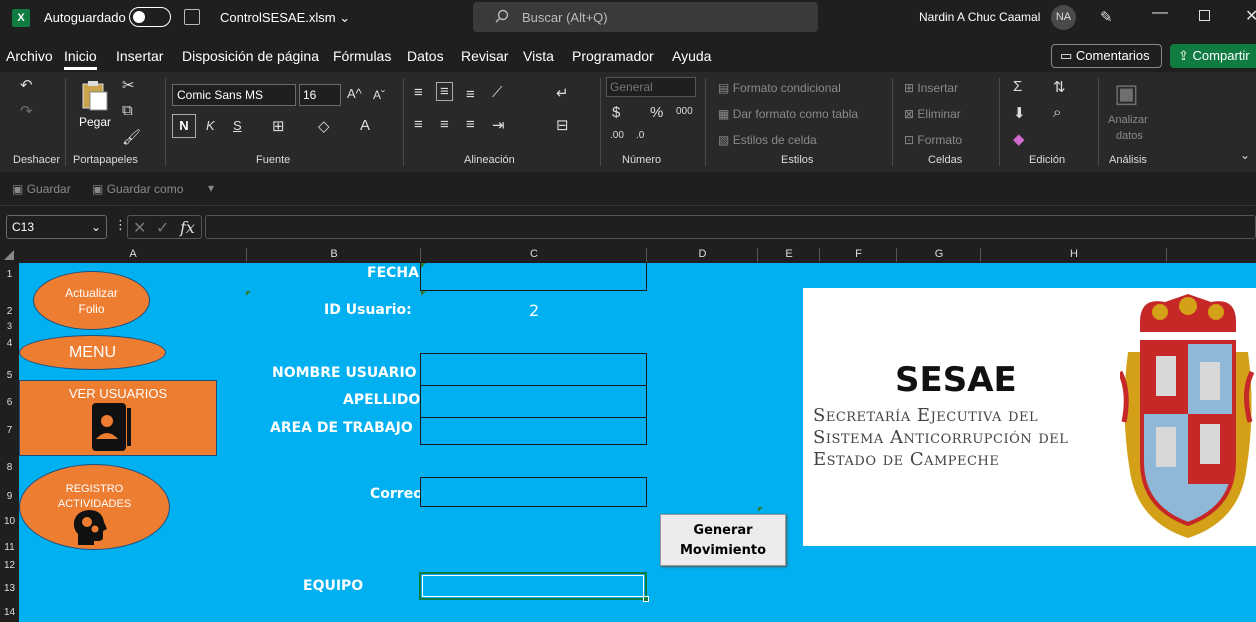 The width and height of the screenshot is (1256, 622). I want to click on menu-button: MENU, so click(92, 352).